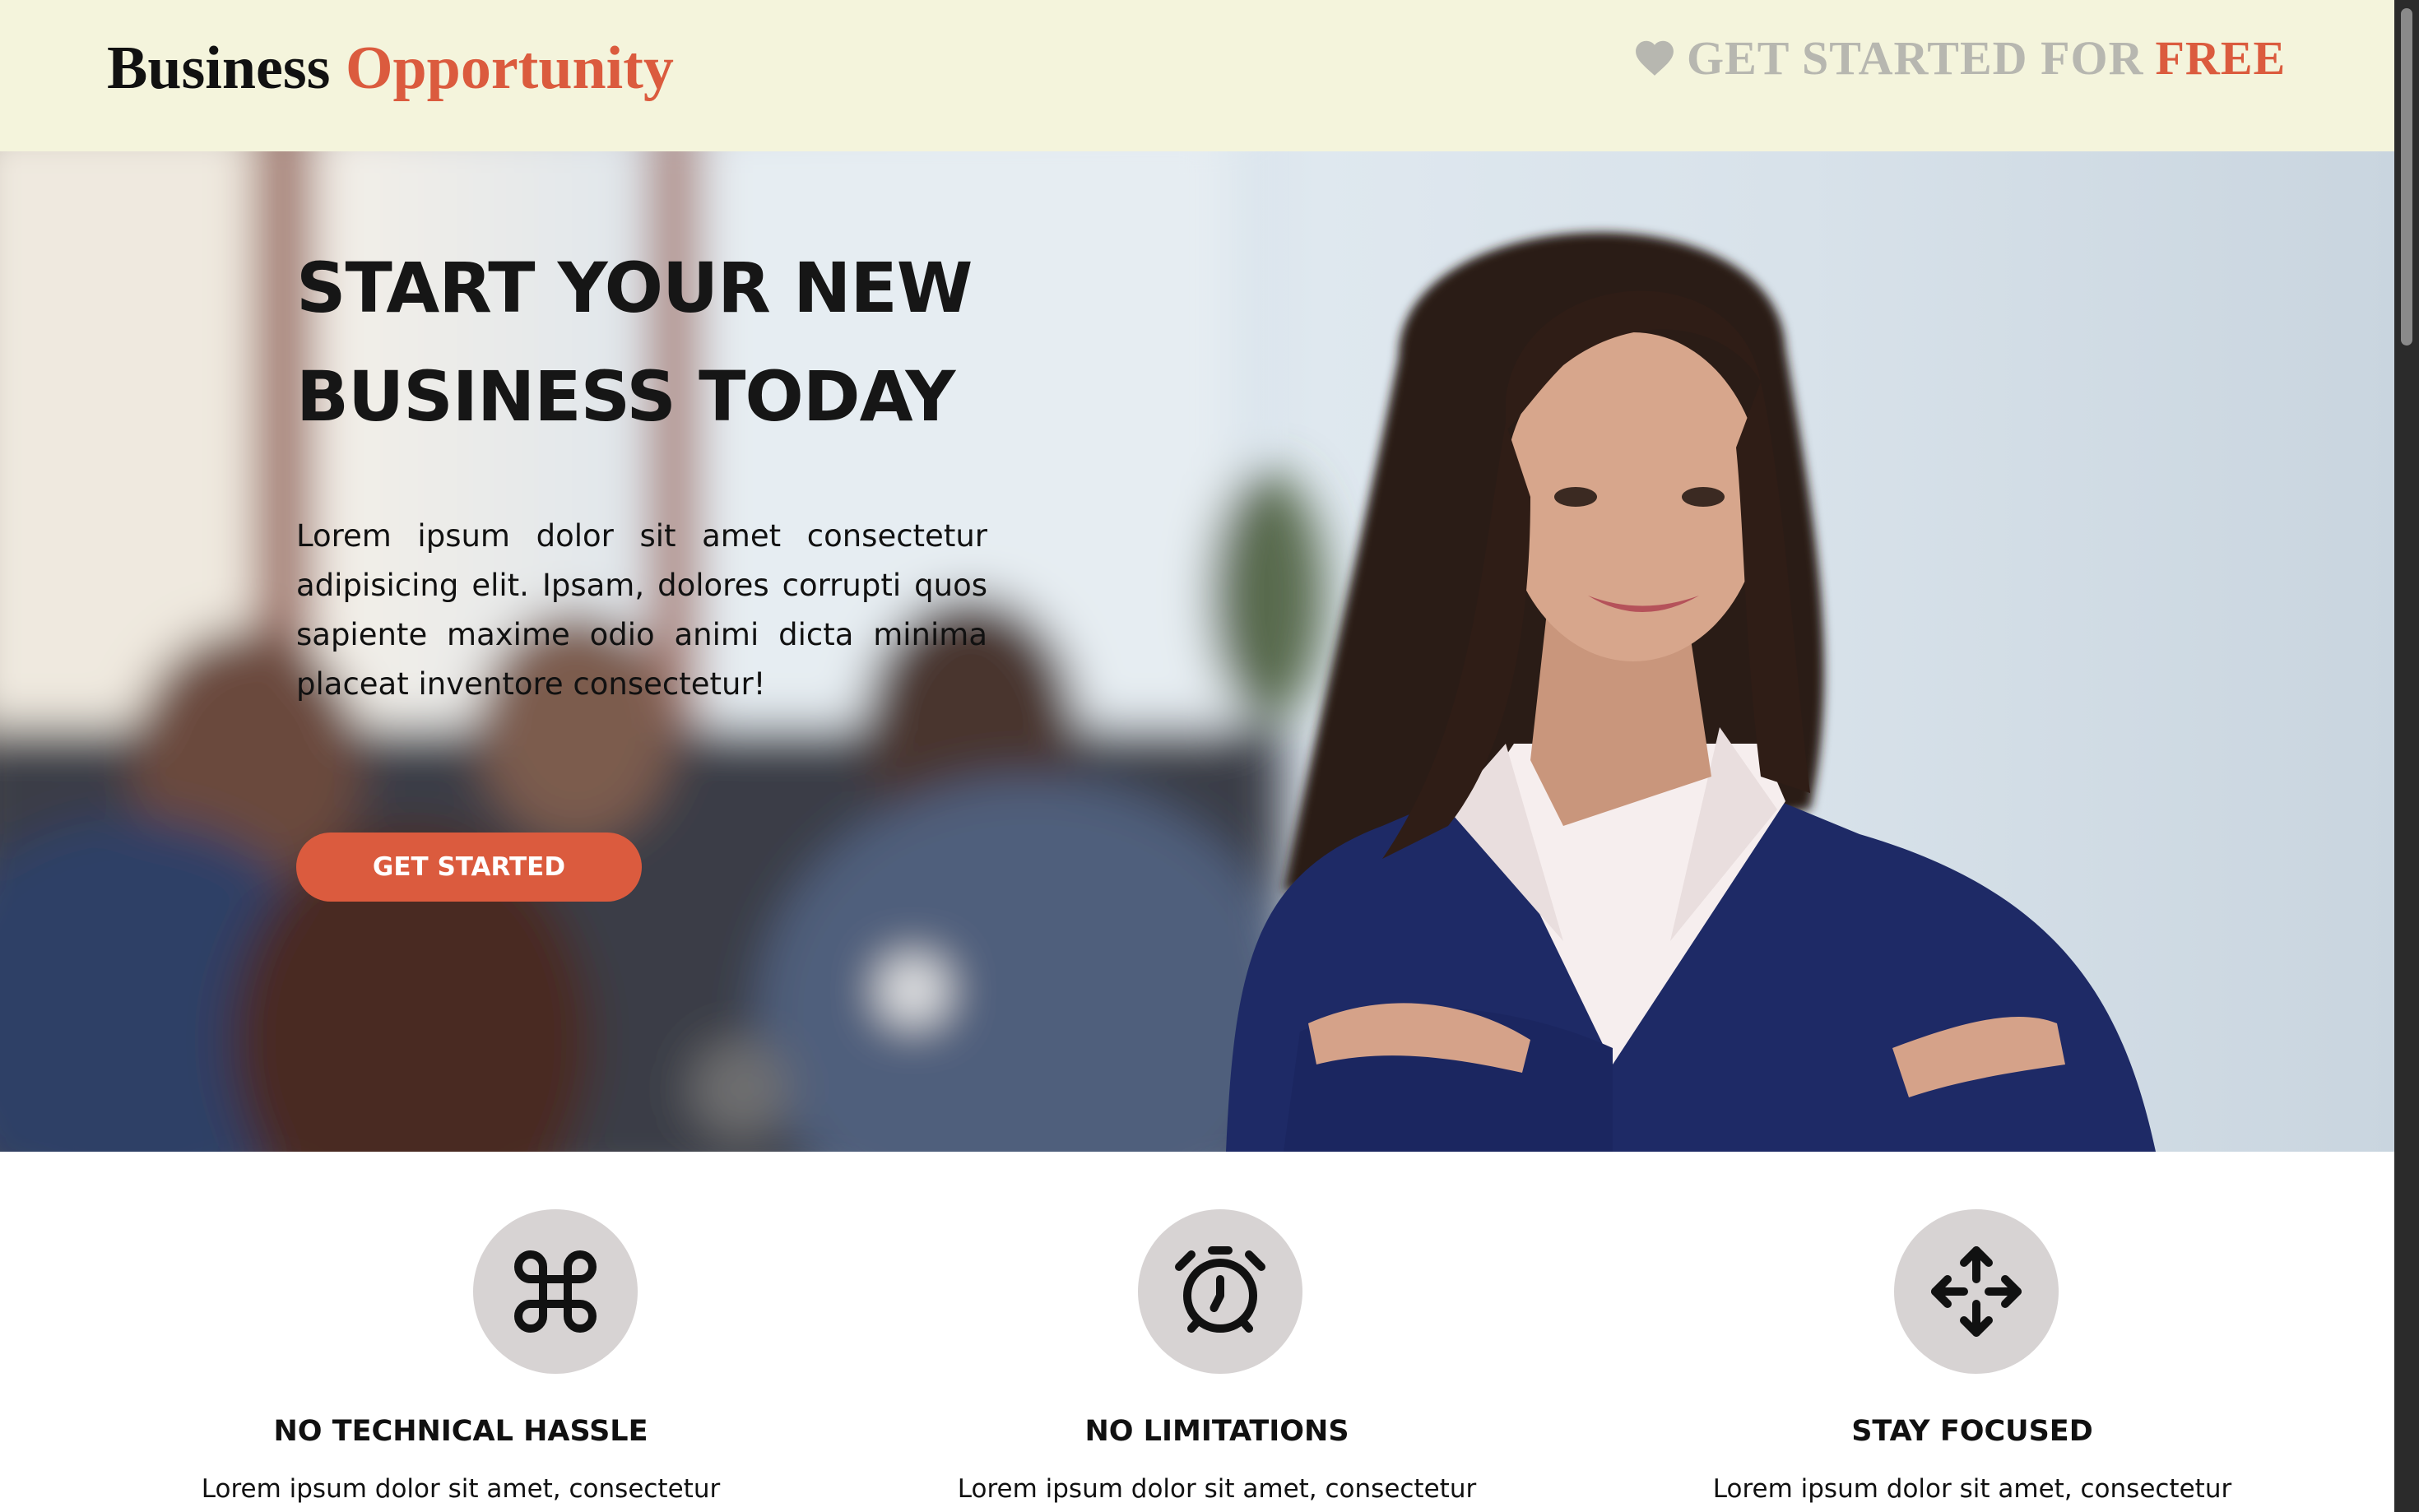 This screenshot has height=1512, width=2419. Describe the element at coordinates (1915, 57) in the screenshot. I see `cta-text: GET STARTED FOR` at that location.